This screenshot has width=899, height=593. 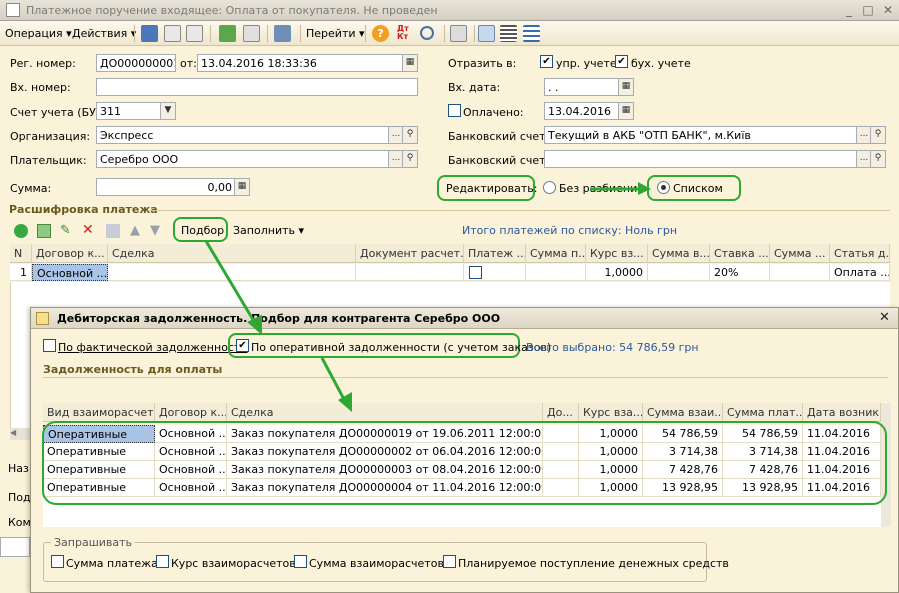 I want to click on calculator-icon: ▦, so click(x=242, y=187).